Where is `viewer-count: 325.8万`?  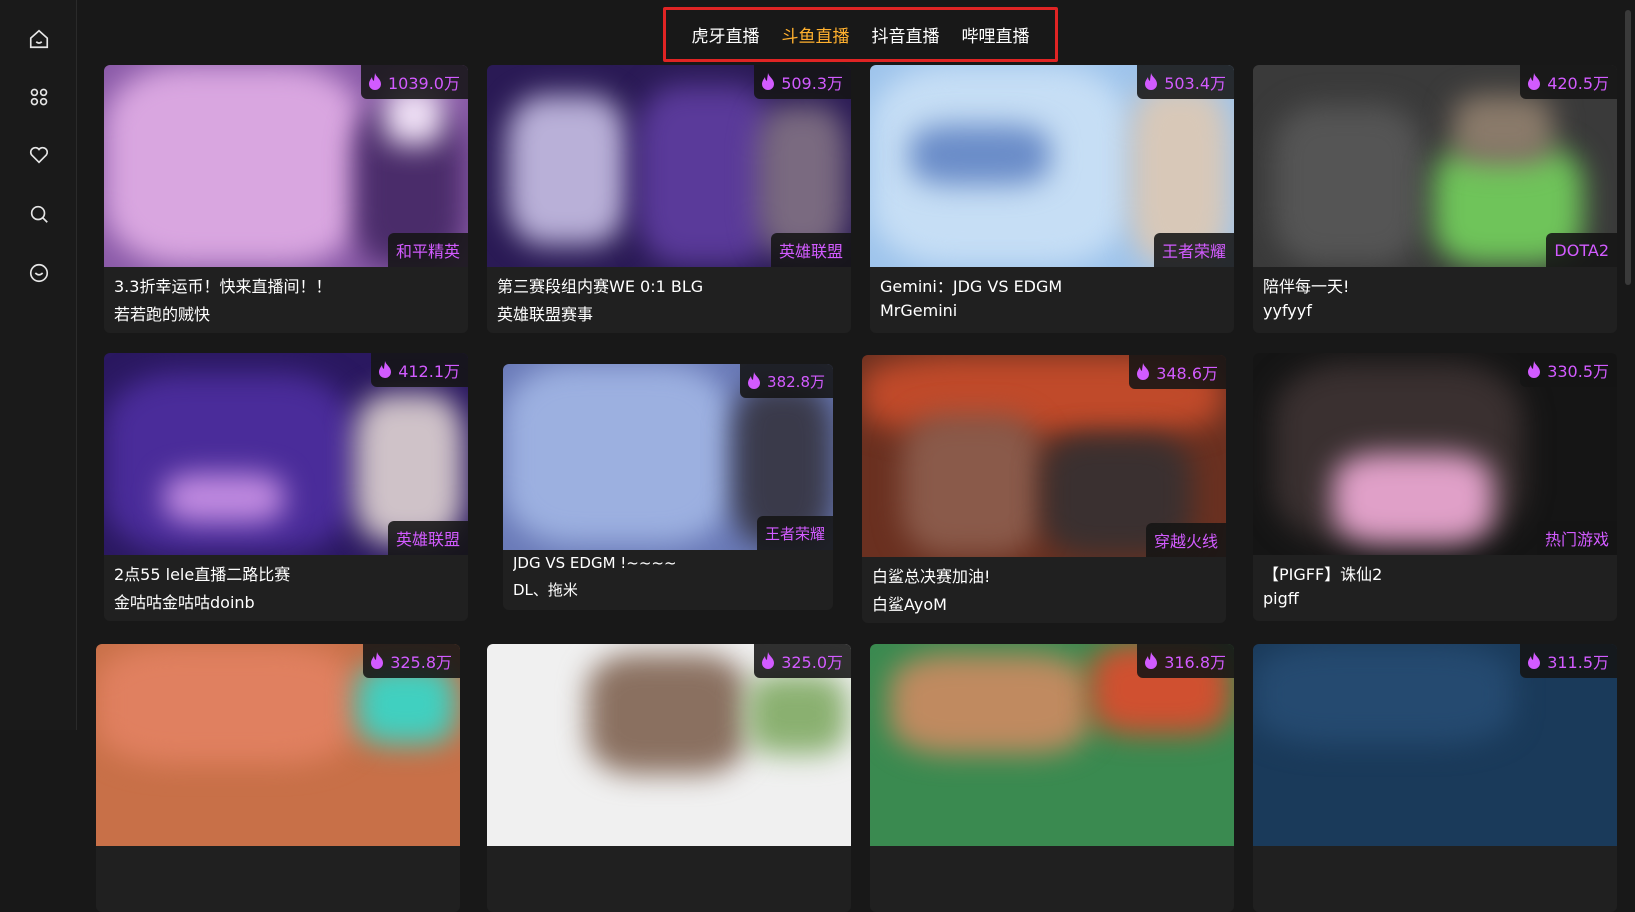
viewer-count: 325.8万 is located at coordinates (421, 662).